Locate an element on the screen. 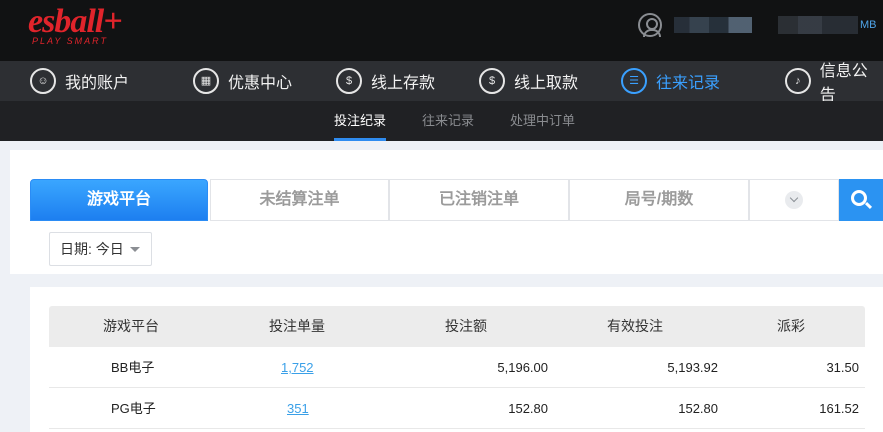 This screenshot has width=883, height=432. gift-icon: ▦ is located at coordinates (206, 81).